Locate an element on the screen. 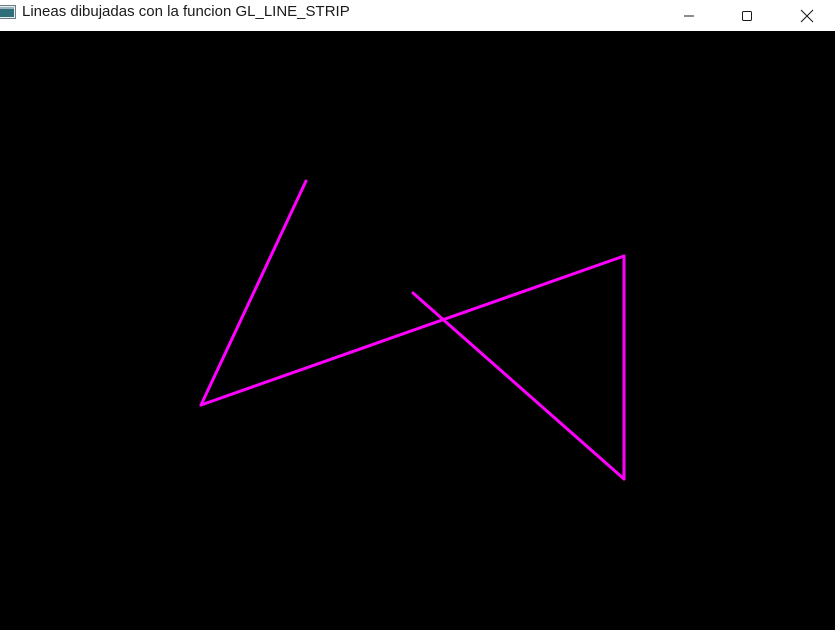 This screenshot has height=630, width=835. app-icon is located at coordinates (8, 12).